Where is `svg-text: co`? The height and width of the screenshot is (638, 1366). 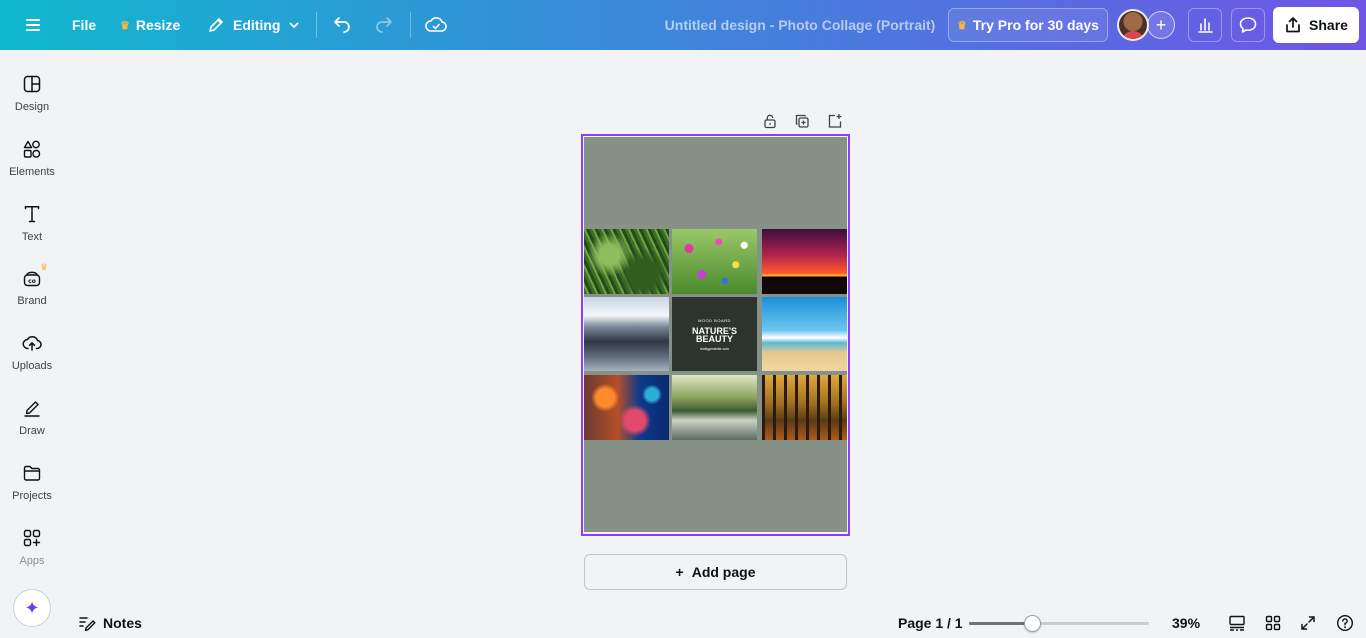
svg-text: co is located at coordinates (32, 281).